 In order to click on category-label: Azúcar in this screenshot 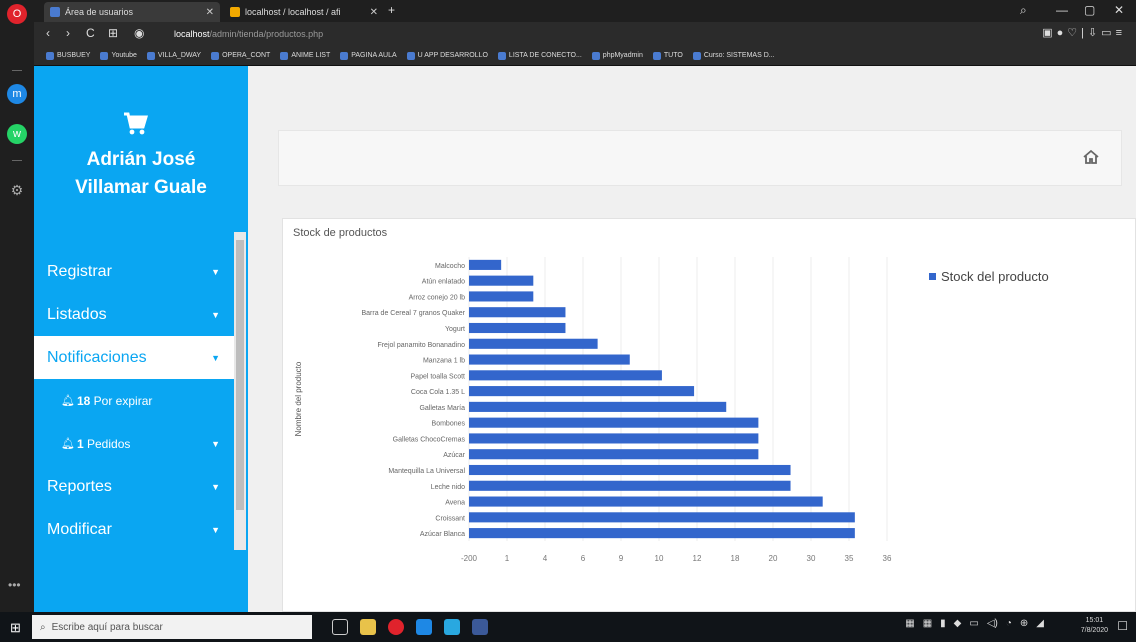, I will do `click(454, 455)`.